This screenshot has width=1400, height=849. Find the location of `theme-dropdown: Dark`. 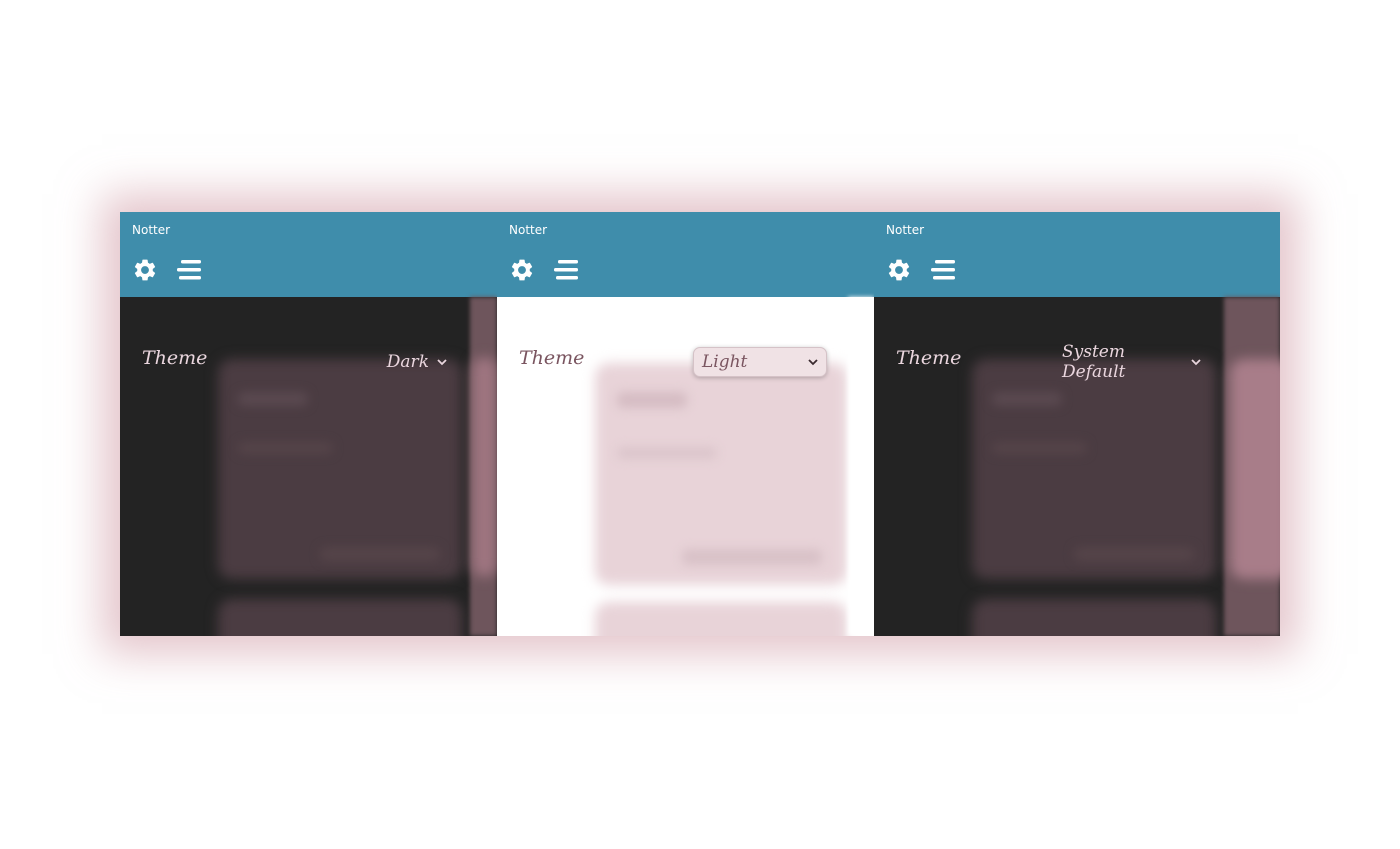

theme-dropdown: Dark is located at coordinates (385, 362).